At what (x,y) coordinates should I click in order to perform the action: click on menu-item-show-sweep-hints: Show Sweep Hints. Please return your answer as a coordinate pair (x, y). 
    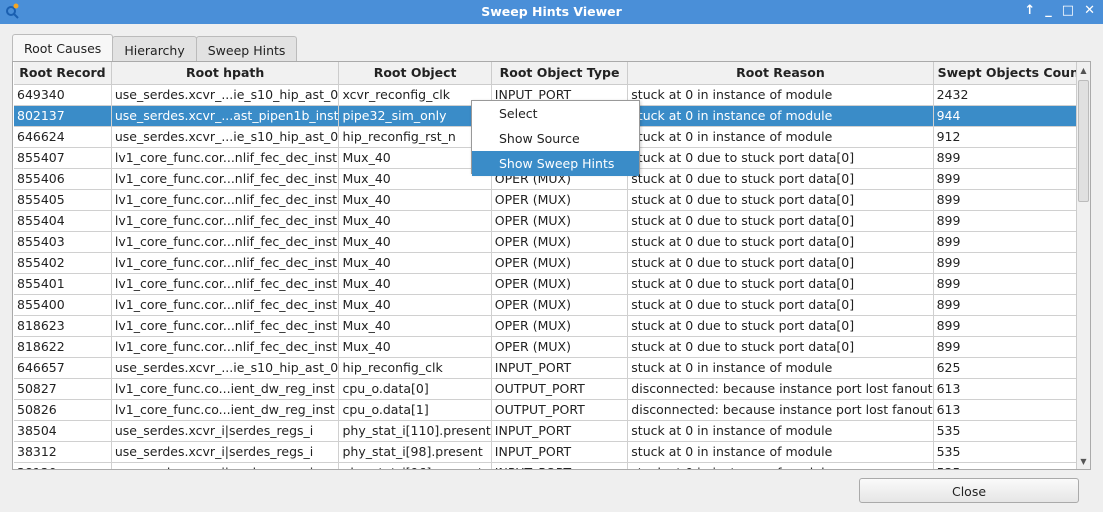
    Looking at the image, I should click on (555, 163).